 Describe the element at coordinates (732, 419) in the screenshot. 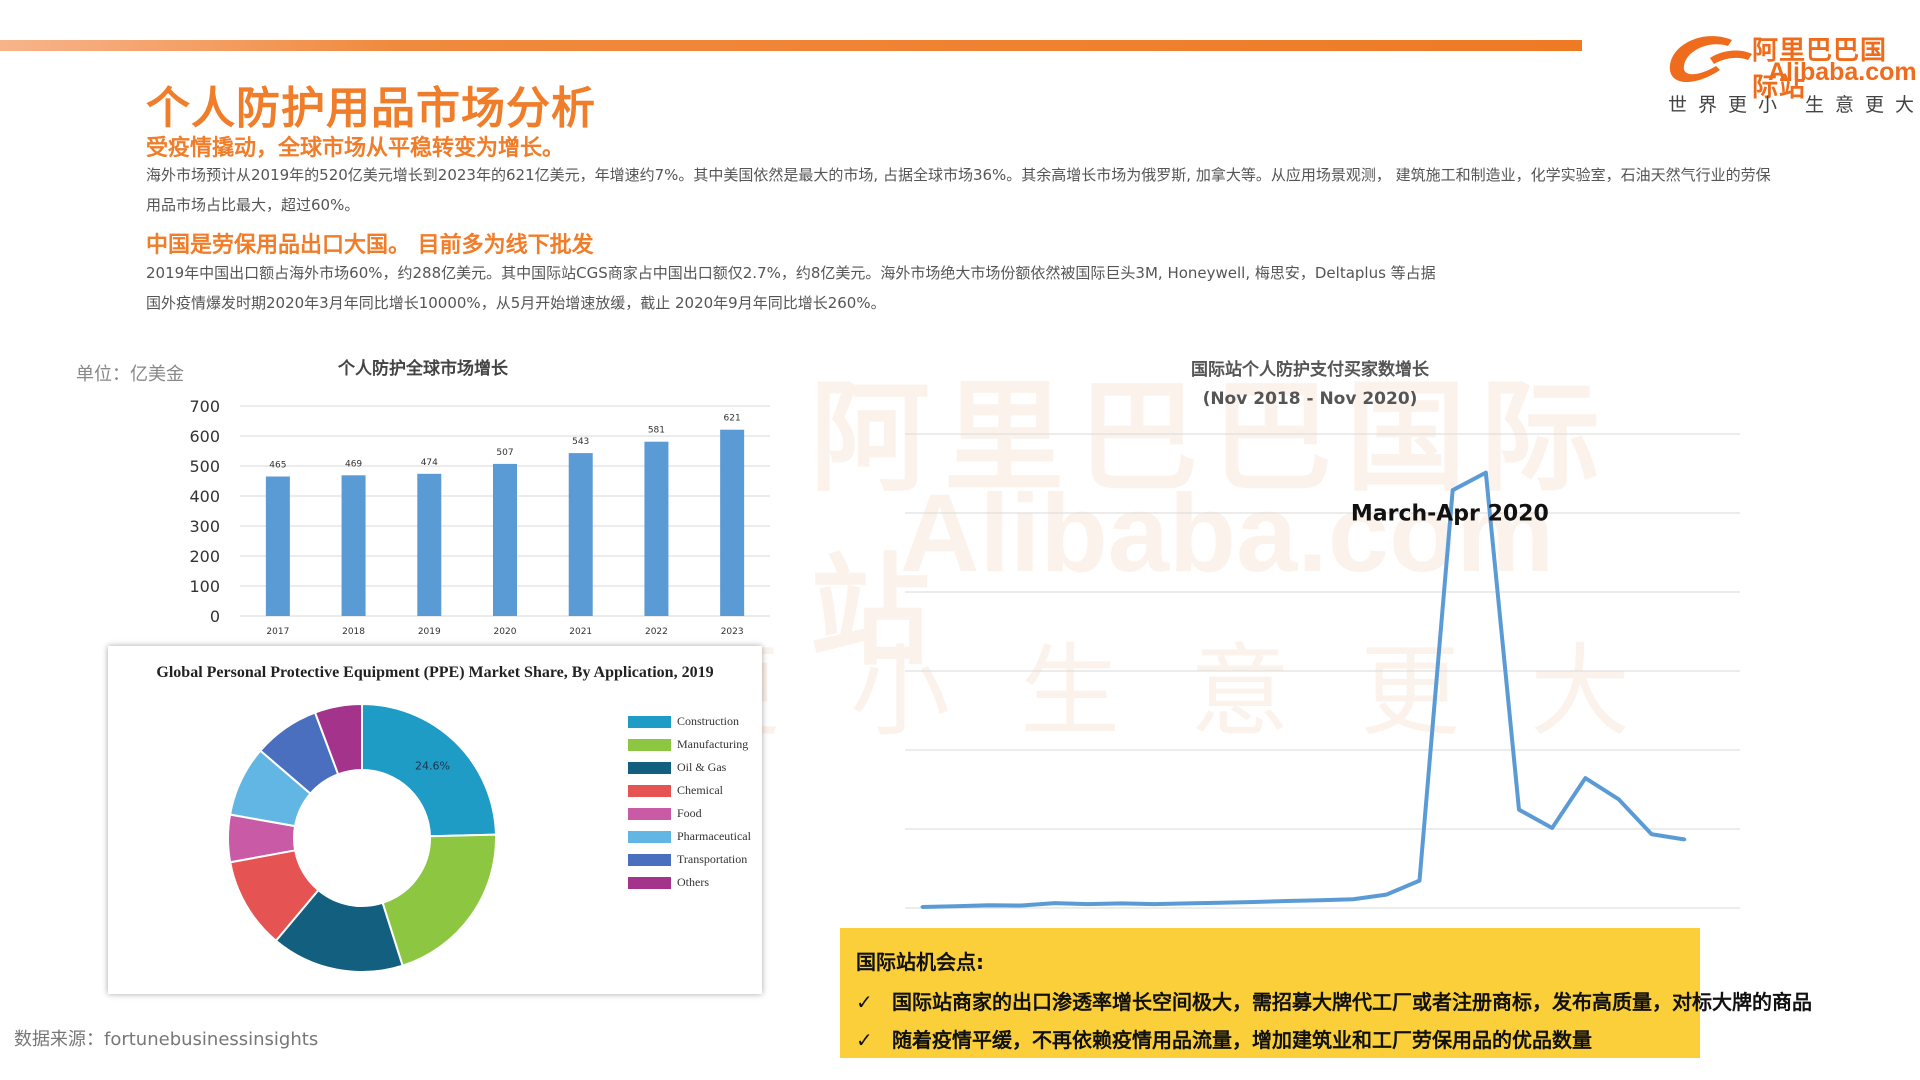

I see `bar-data-label: 621` at that location.